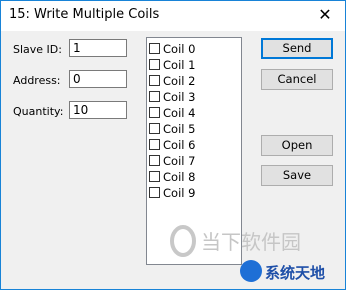  What do you see at coordinates (37, 80) in the screenshot?
I see `address-label: Address:` at bounding box center [37, 80].